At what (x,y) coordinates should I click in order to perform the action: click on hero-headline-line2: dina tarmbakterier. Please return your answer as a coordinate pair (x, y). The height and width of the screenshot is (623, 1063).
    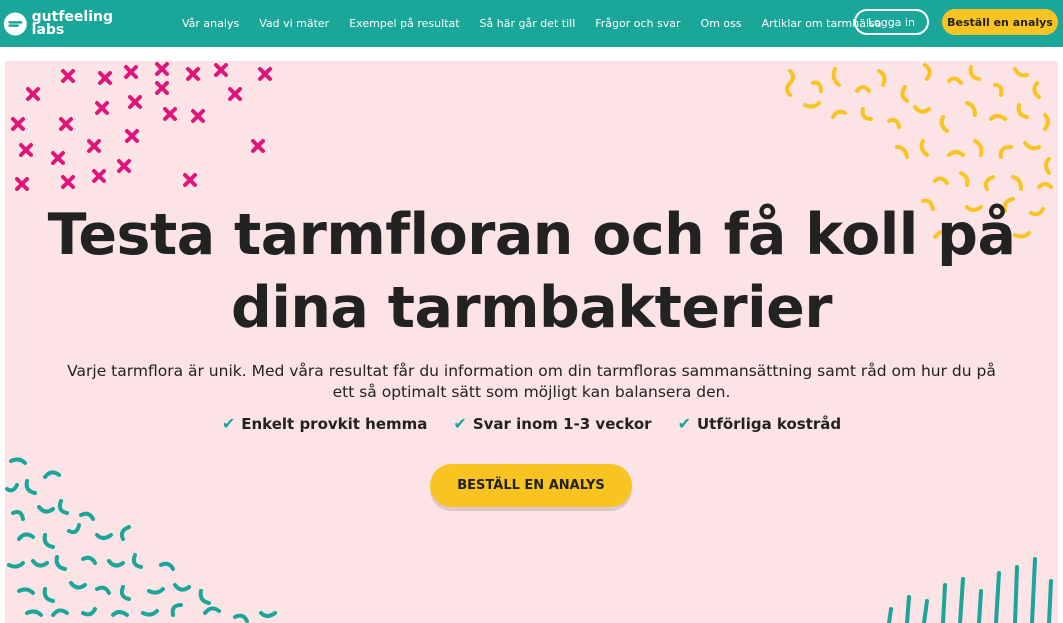
    Looking at the image, I should click on (531, 308).